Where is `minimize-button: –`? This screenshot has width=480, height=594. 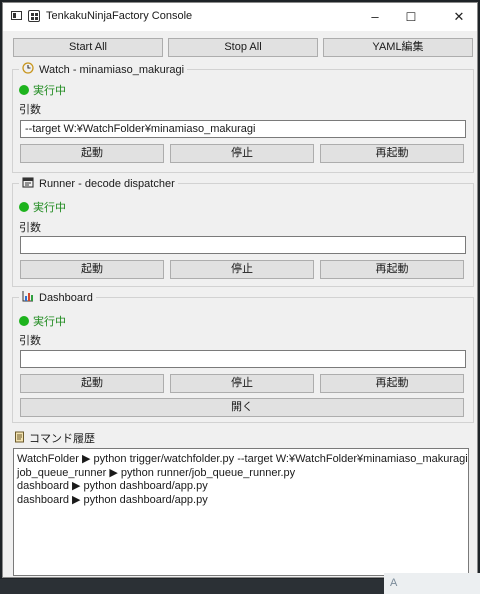 minimize-button: – is located at coordinates (375, 17).